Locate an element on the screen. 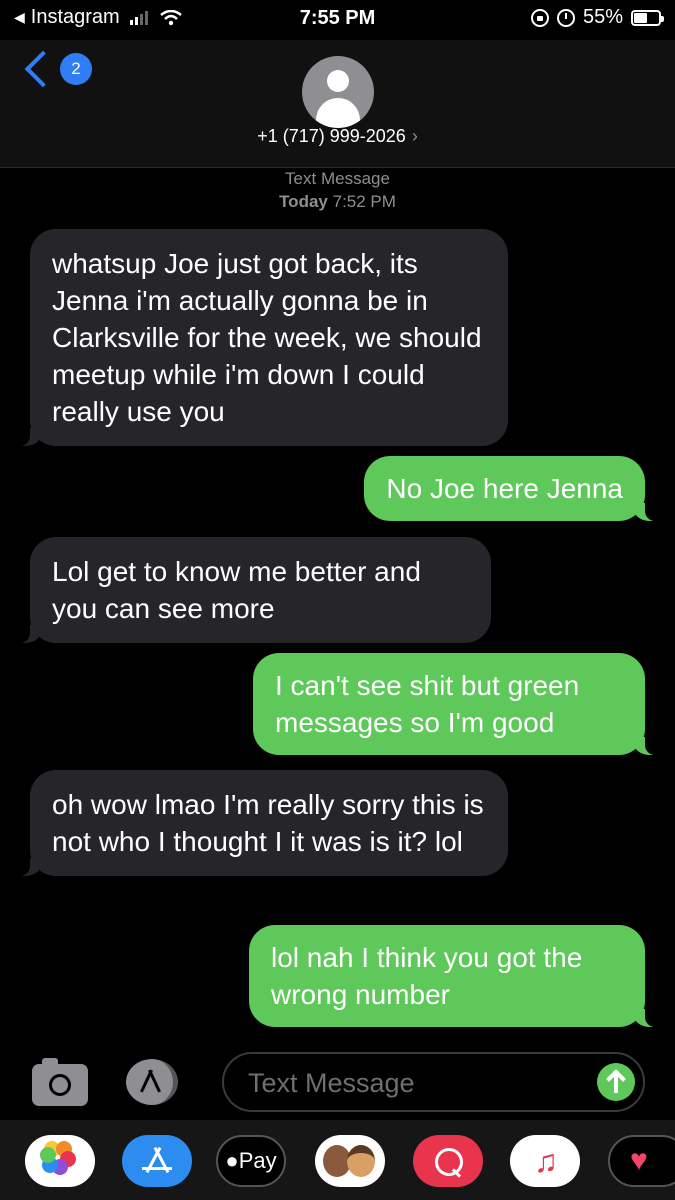 Image resolution: width=675 pixels, height=1200 pixels. music-app-button: ♫ is located at coordinates (545, 1161).